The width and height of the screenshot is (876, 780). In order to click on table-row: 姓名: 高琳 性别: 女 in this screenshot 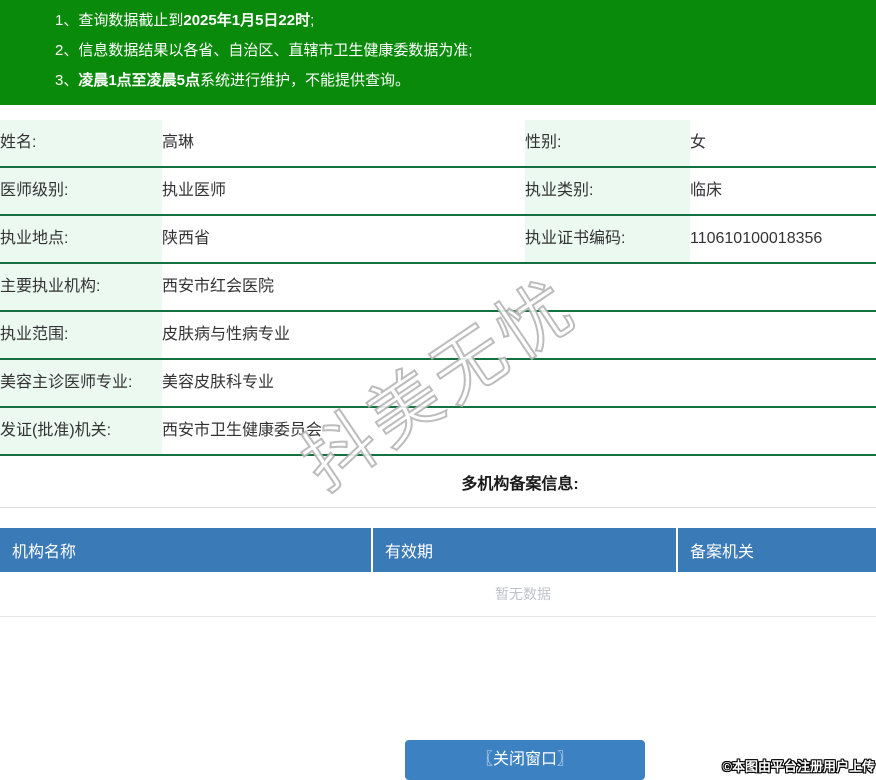, I will do `click(438, 144)`.